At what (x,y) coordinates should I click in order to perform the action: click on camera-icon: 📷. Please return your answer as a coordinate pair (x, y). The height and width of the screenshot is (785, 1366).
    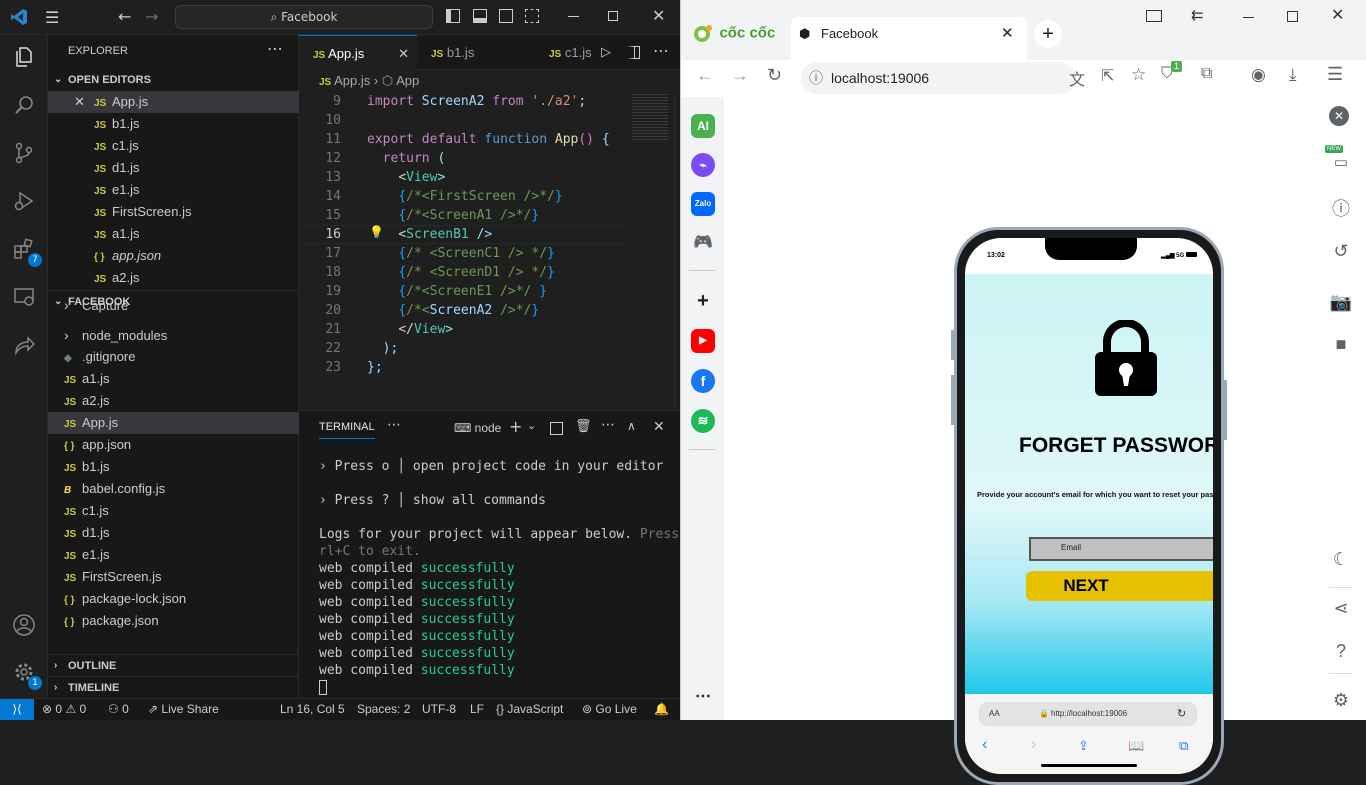
    Looking at the image, I should click on (1341, 302).